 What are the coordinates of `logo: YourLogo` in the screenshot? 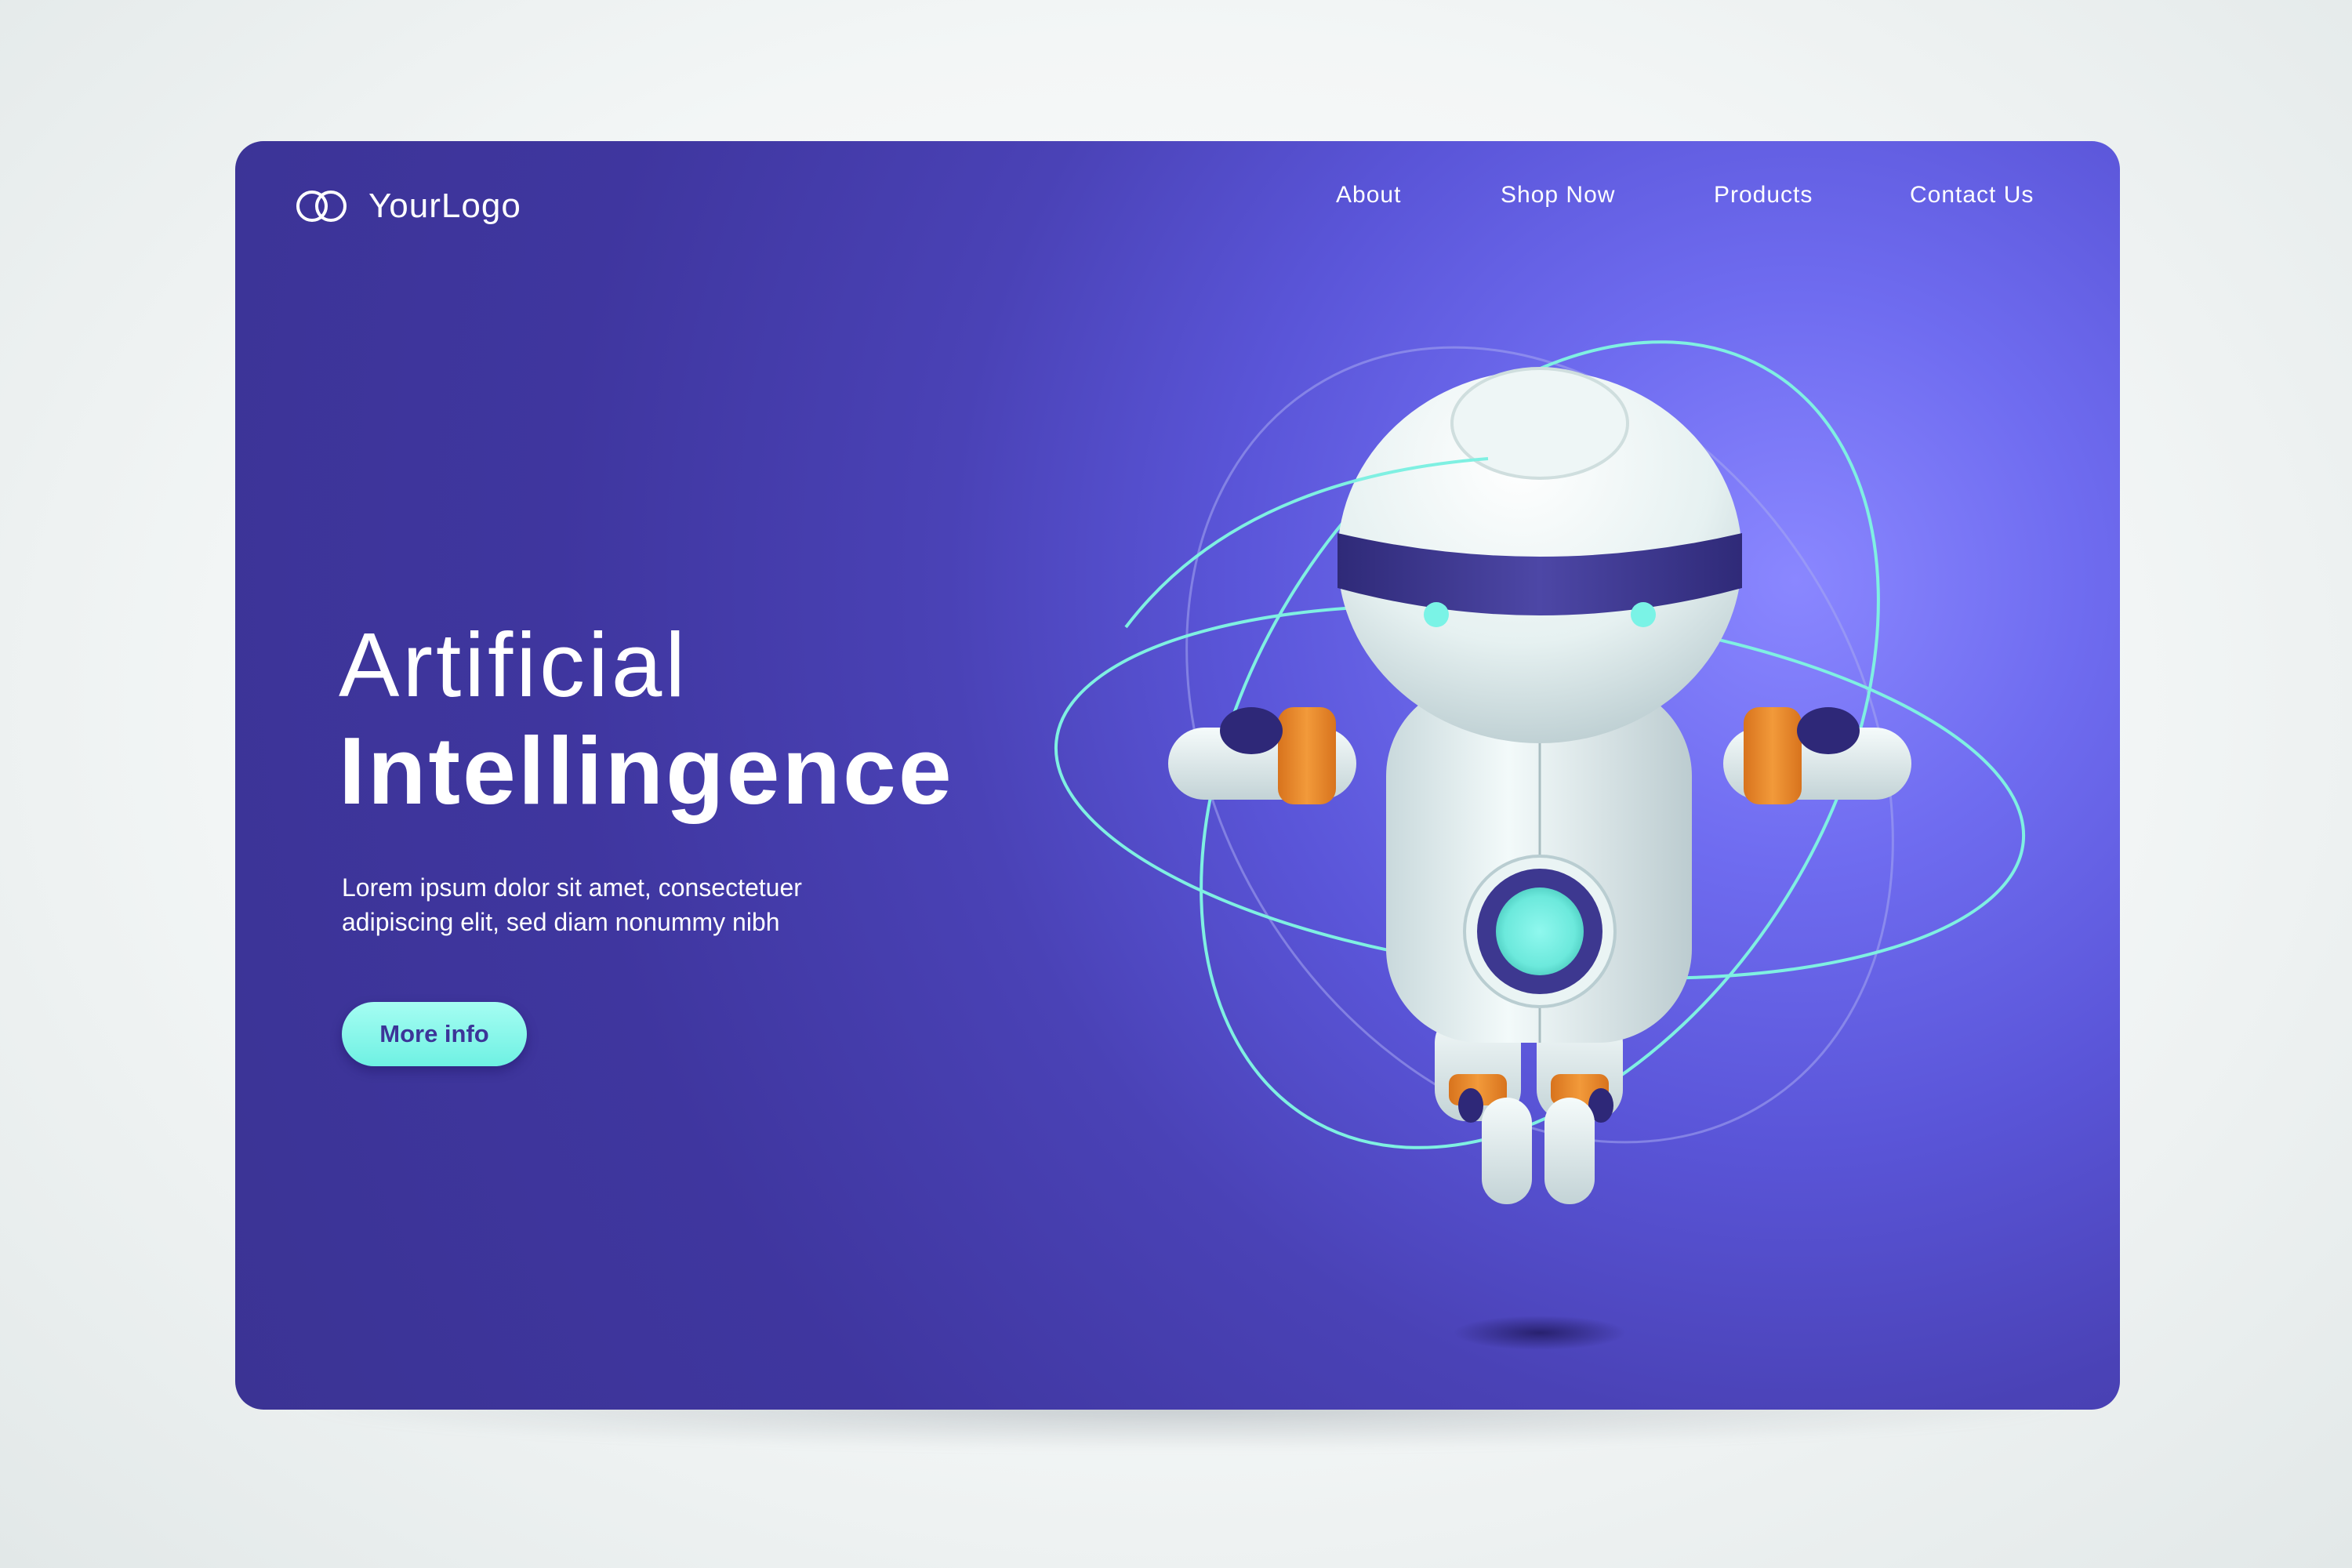 It's located at (408, 206).